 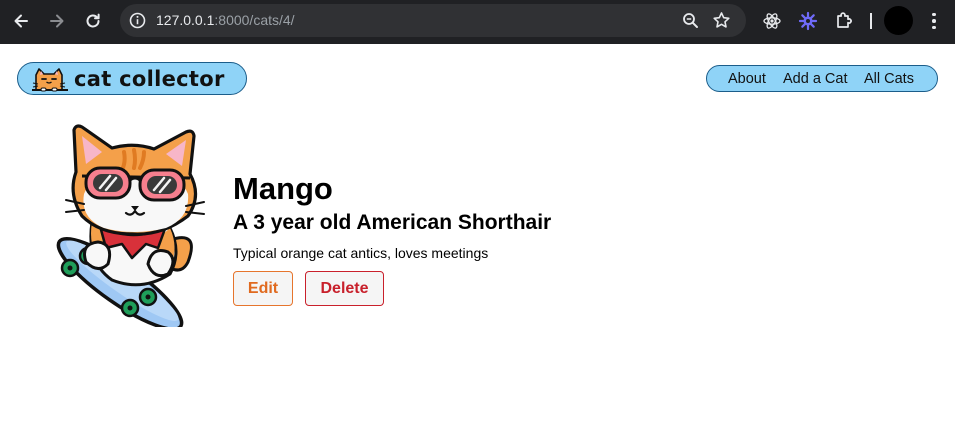 I want to click on arrow-left-icon, so click(x=21, y=21).